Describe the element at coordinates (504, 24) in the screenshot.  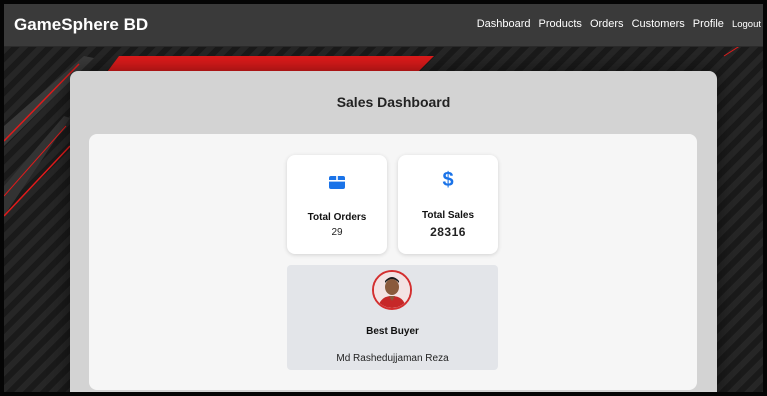
I see `nav-link-dashboard: Dashboard` at that location.